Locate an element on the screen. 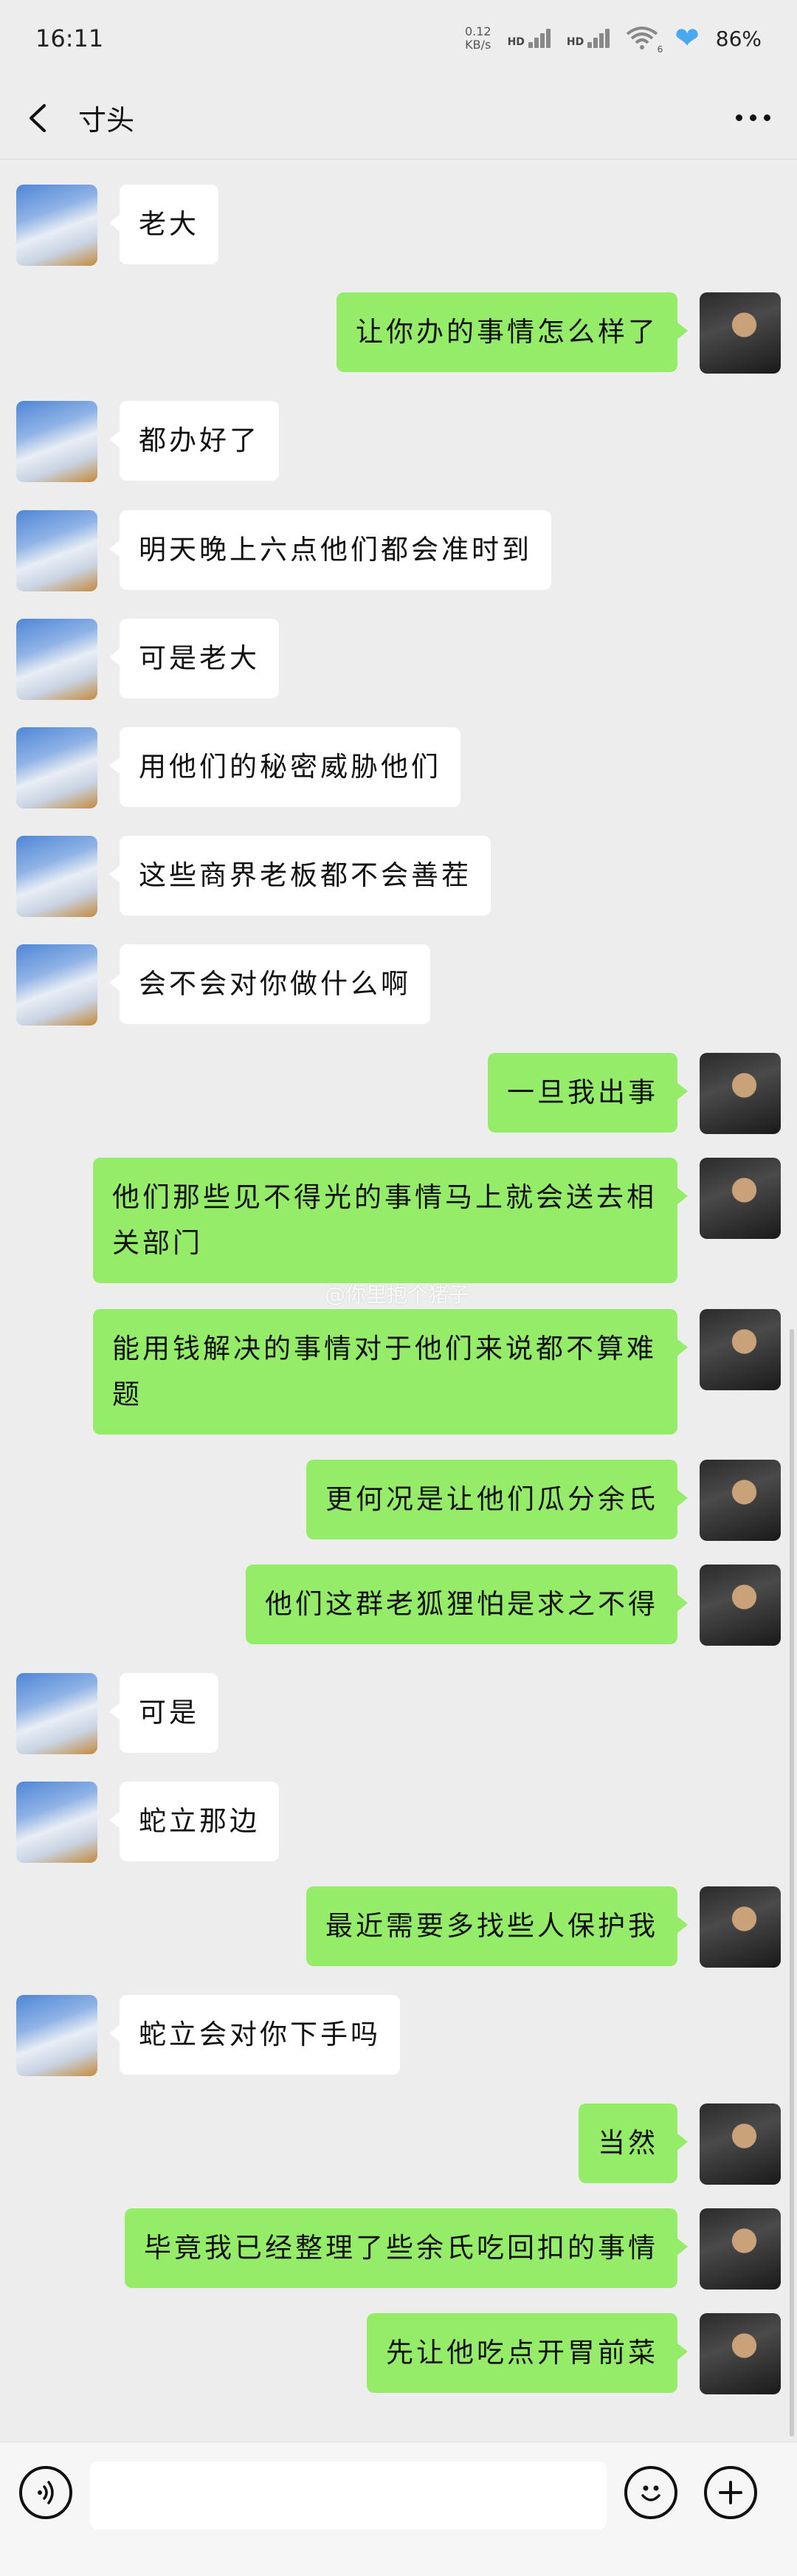 The image size is (797, 2576). signal-1-icon: HD is located at coordinates (529, 38).